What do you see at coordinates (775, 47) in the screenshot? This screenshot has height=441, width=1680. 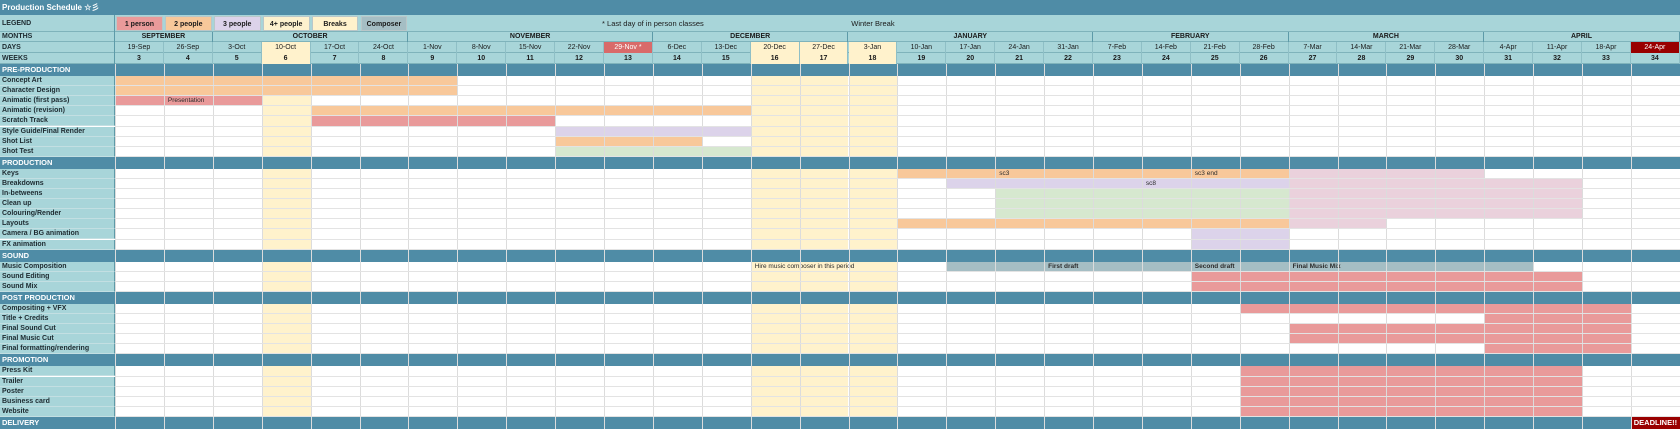 I see `day-header: 20-Dec` at bounding box center [775, 47].